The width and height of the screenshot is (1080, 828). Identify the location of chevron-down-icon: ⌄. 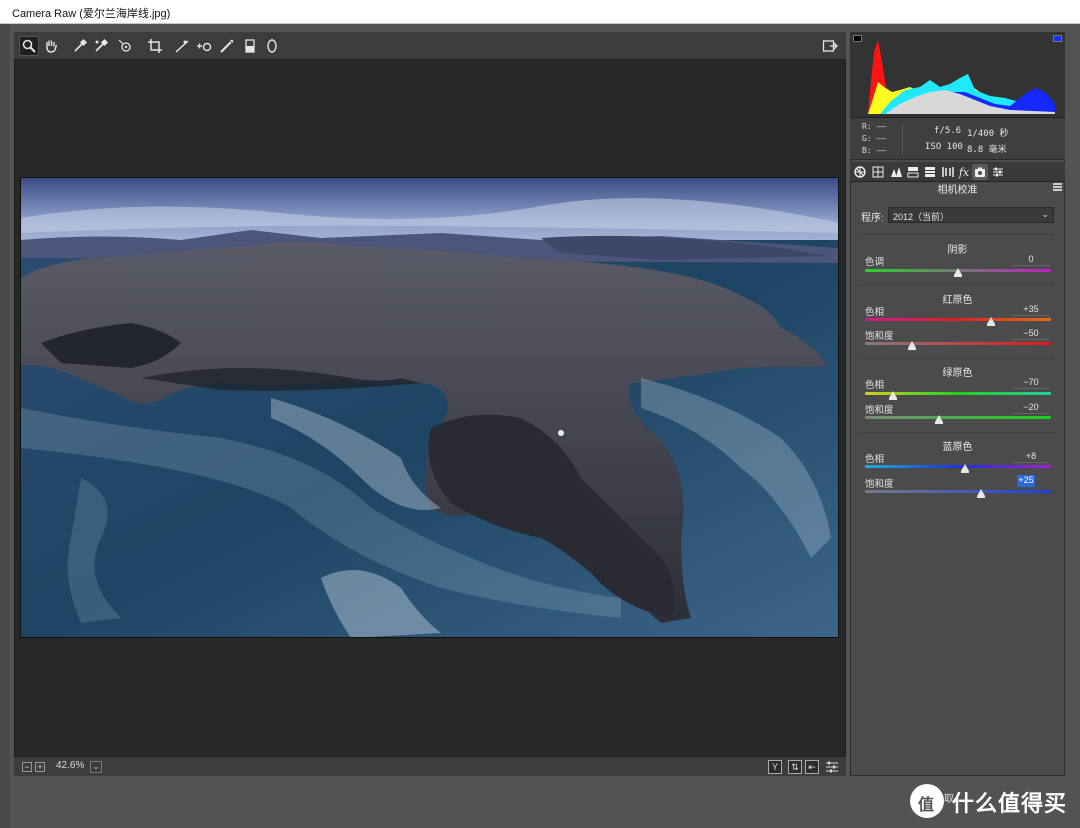
(1045, 214).